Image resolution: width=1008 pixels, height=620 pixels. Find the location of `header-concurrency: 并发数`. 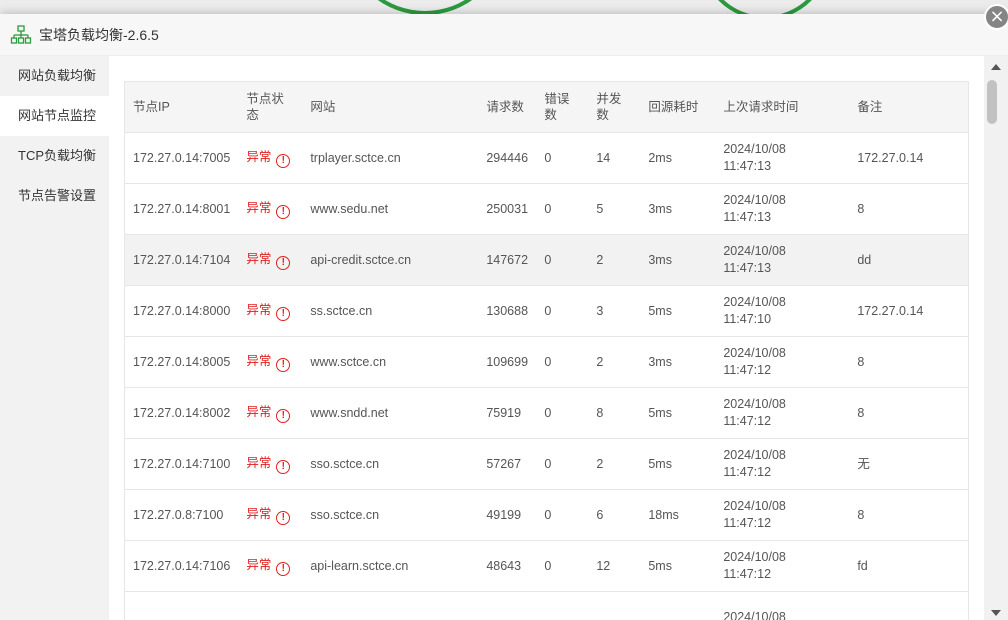

header-concurrency: 并发数 is located at coordinates (614, 107).